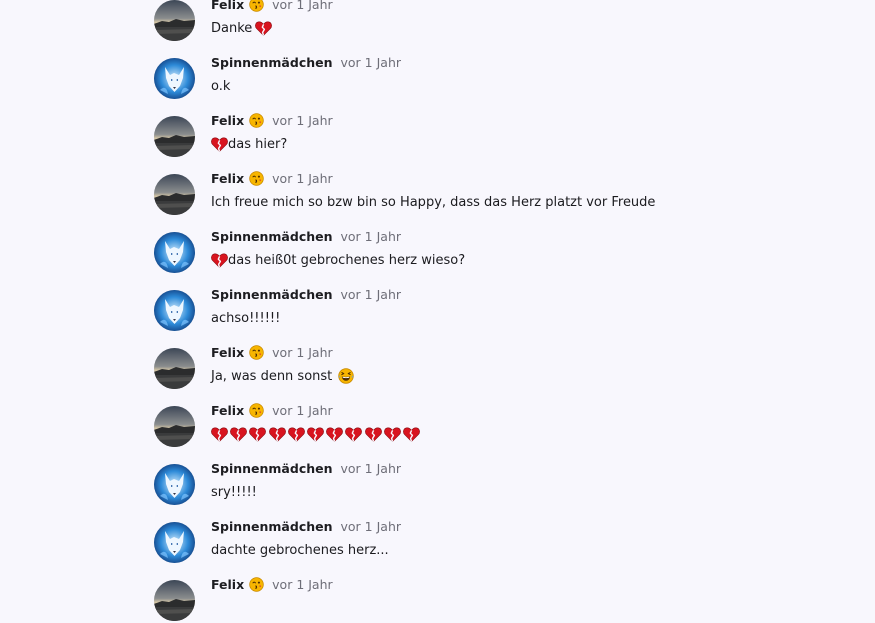 This screenshot has width=875, height=623. I want to click on message-text: Danke, so click(242, 28).